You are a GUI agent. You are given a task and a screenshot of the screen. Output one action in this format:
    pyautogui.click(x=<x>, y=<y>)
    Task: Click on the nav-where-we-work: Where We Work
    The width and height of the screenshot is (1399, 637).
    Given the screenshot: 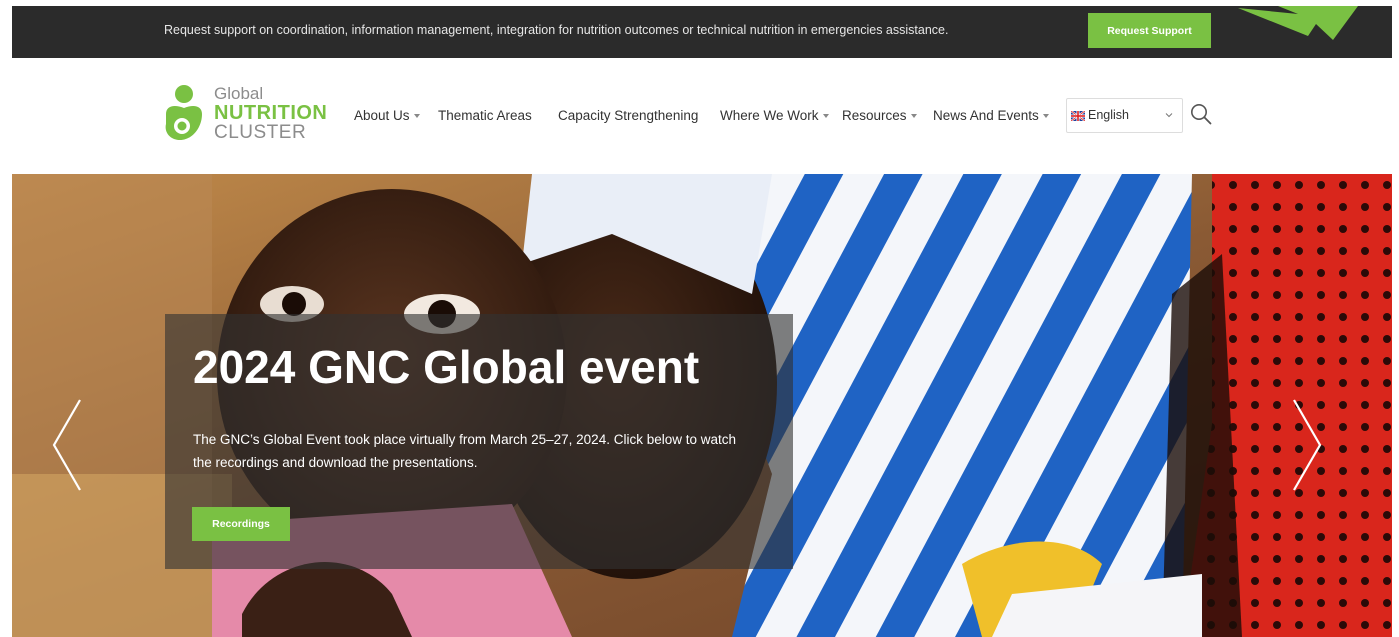 What is the action you would take?
    pyautogui.click(x=774, y=115)
    